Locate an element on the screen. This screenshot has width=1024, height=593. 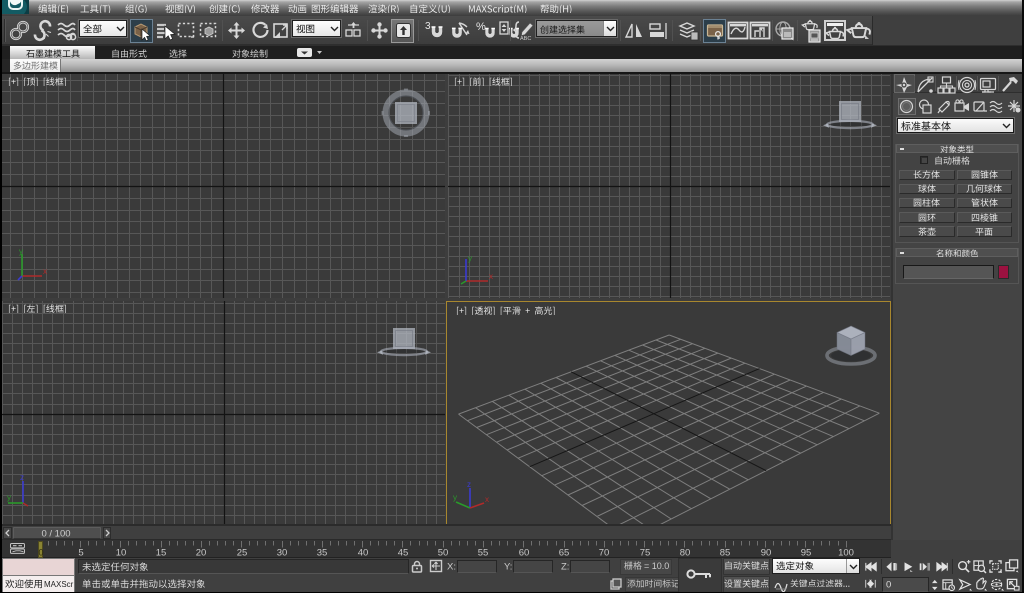
svg-text: Z: is located at coordinates (565, 567).